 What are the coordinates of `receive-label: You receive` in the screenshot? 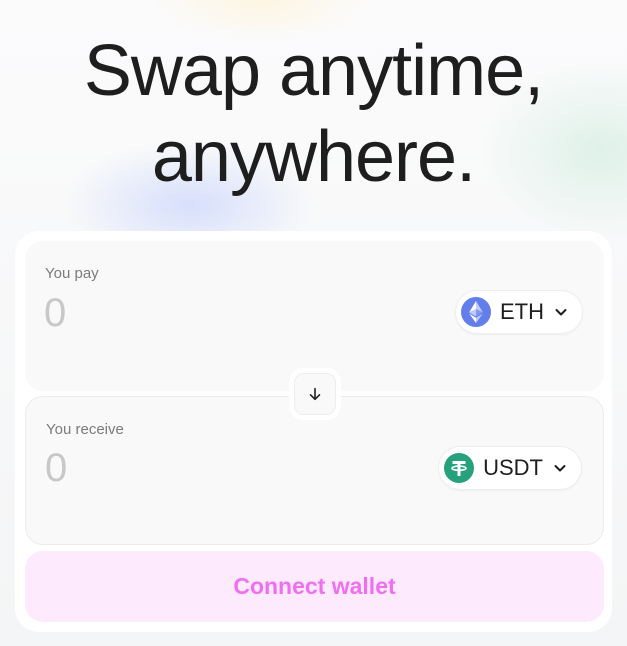 It's located at (85, 429).